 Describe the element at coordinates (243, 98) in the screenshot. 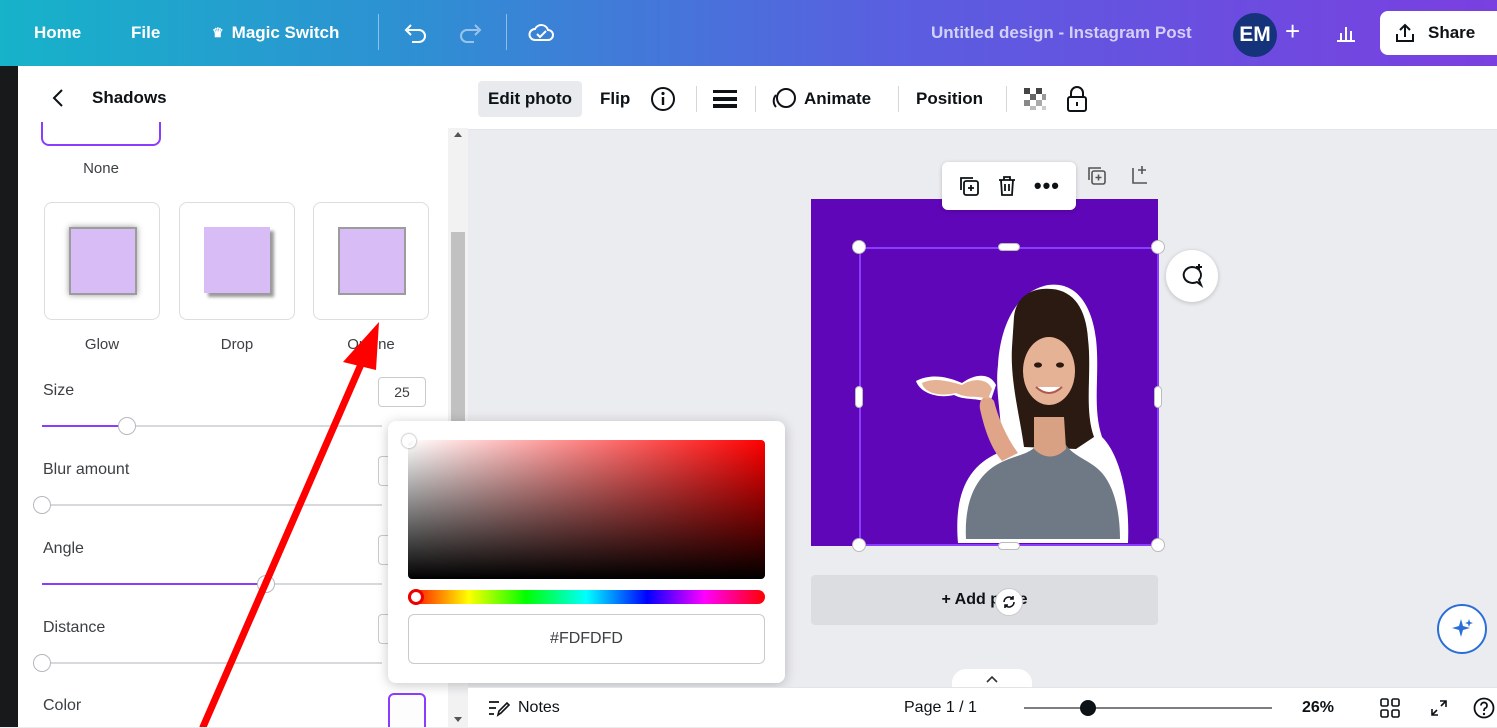

I see `panel-header: Shadows` at that location.